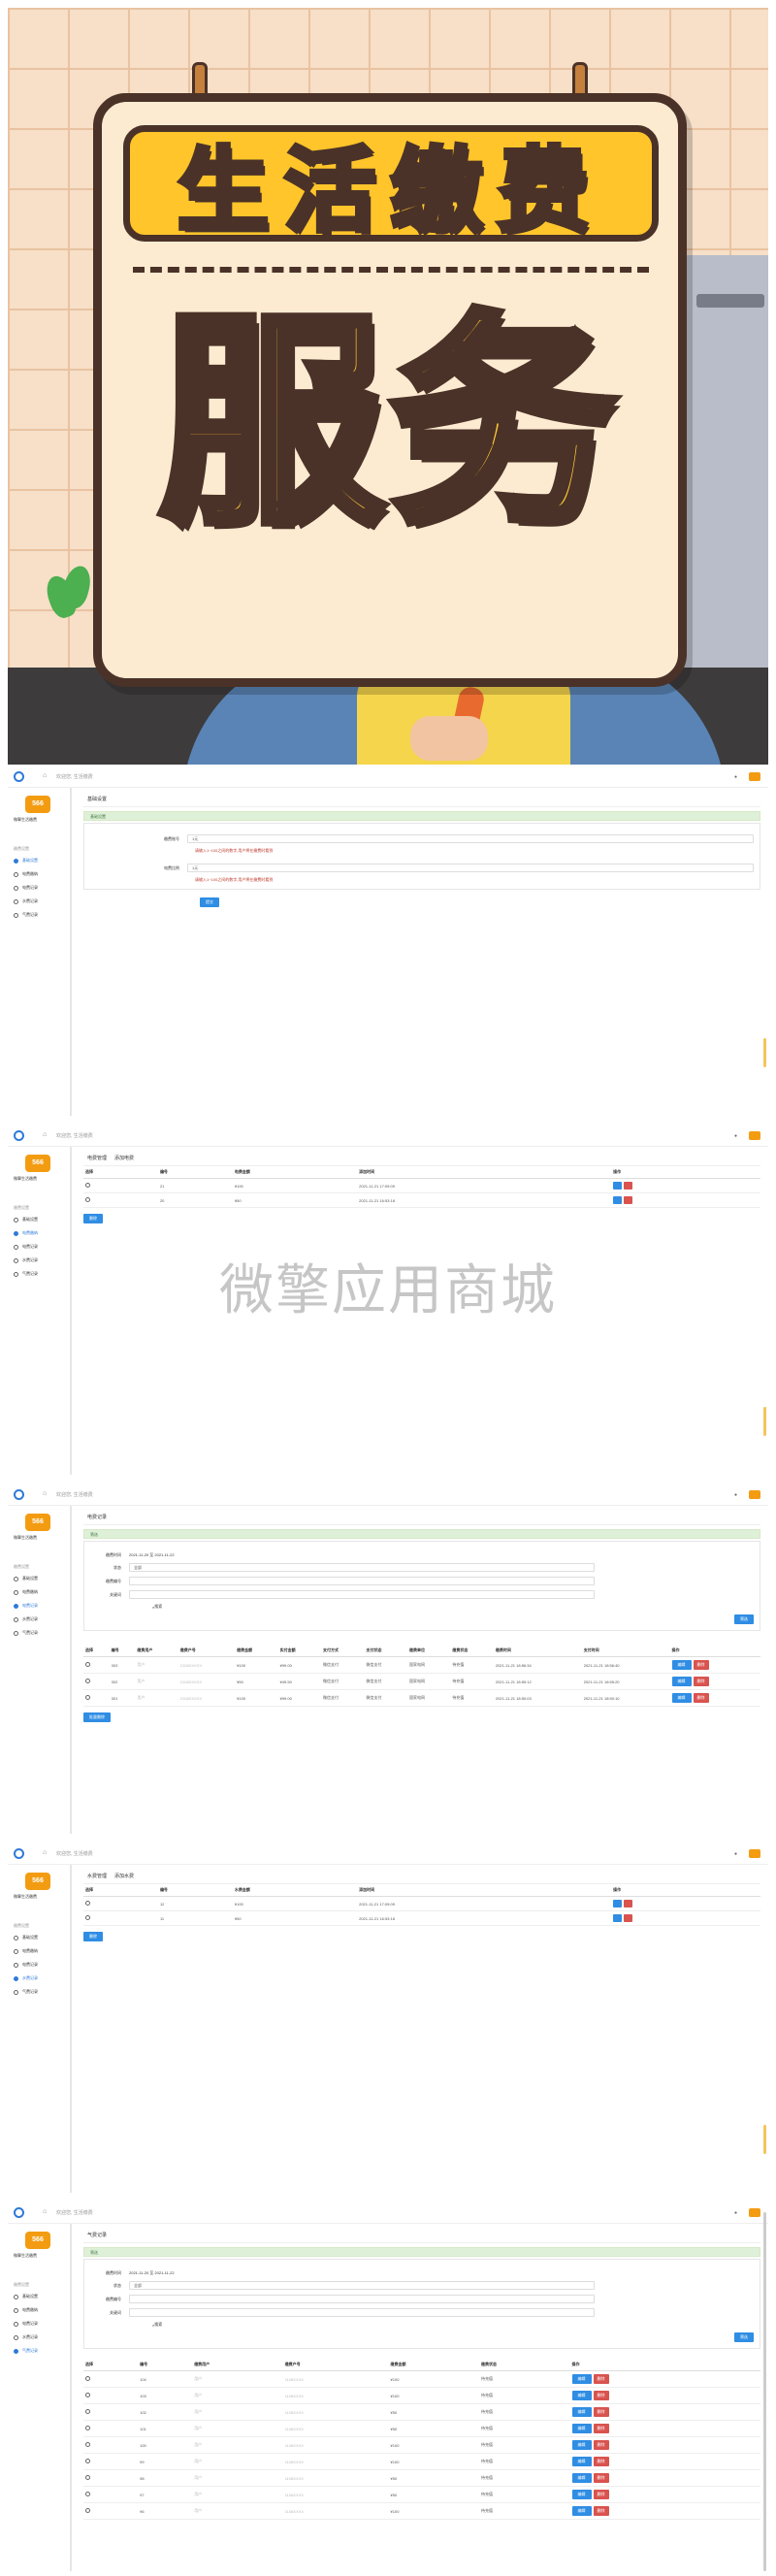  Describe the element at coordinates (209, 902) in the screenshot. I see `submit-button: 提交` at that location.